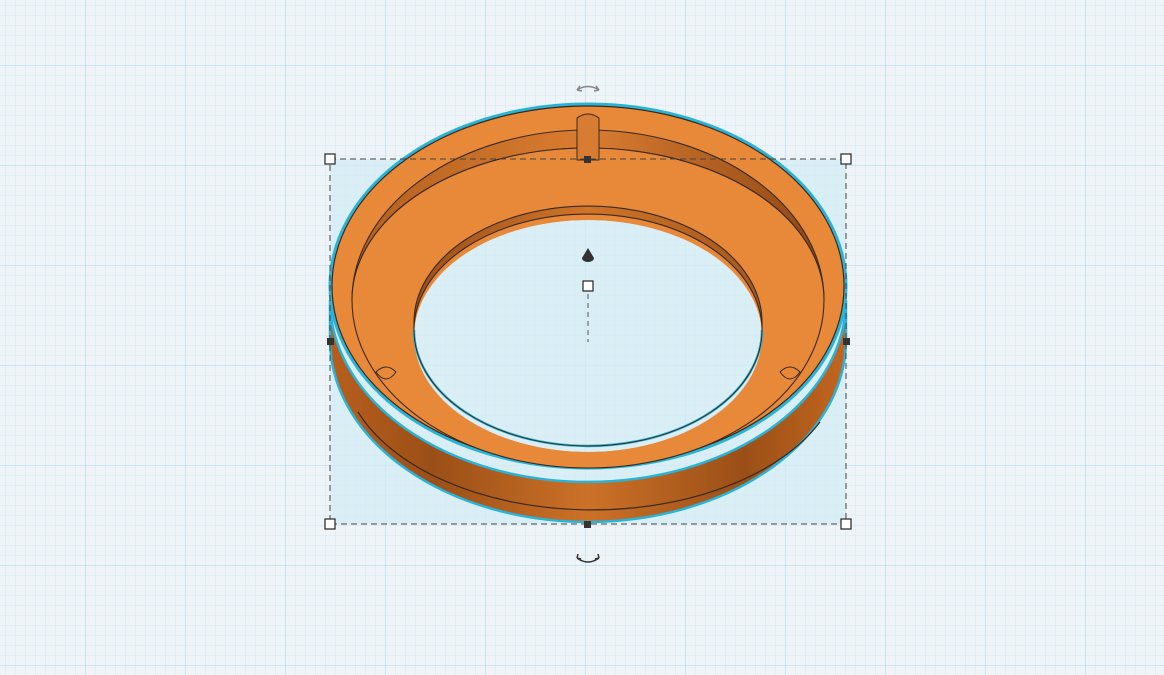 The image size is (1164, 675). What do you see at coordinates (846, 341) in the screenshot?
I see `handle-edge-right` at bounding box center [846, 341].